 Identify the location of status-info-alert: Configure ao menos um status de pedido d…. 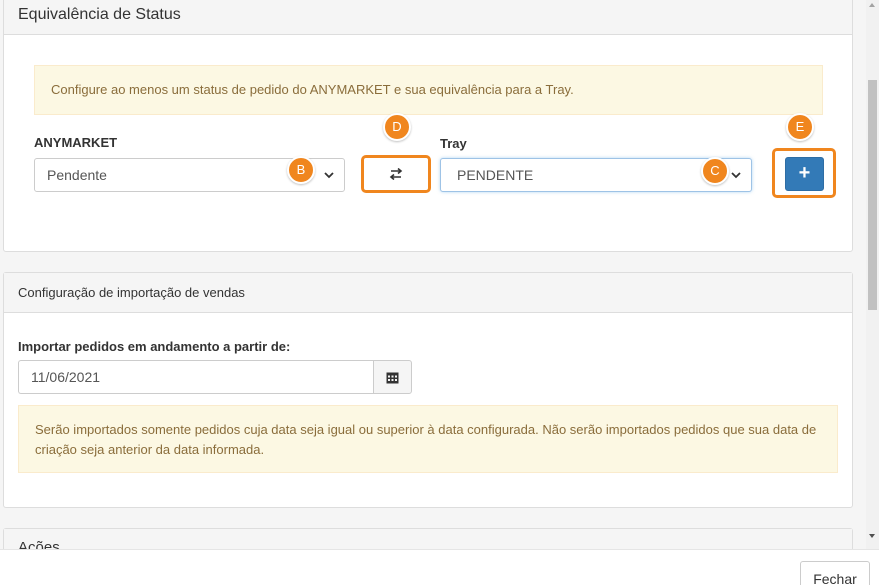
(428, 90).